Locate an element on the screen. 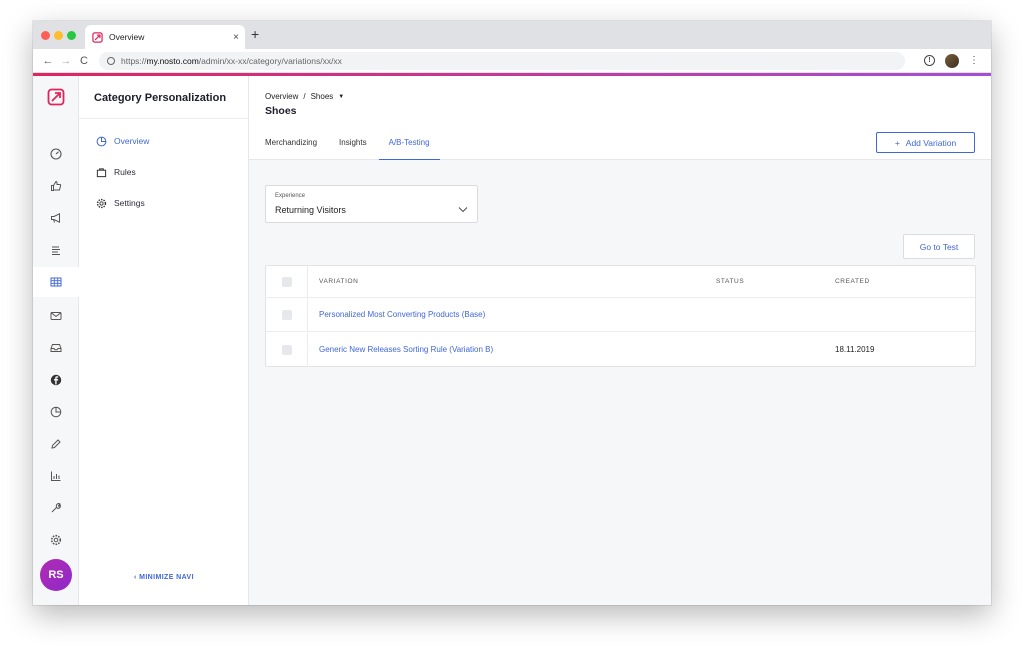 The height and width of the screenshot is (650, 1024). breadcrumb: Overview / Shoes ▼ is located at coordinates (304, 96).